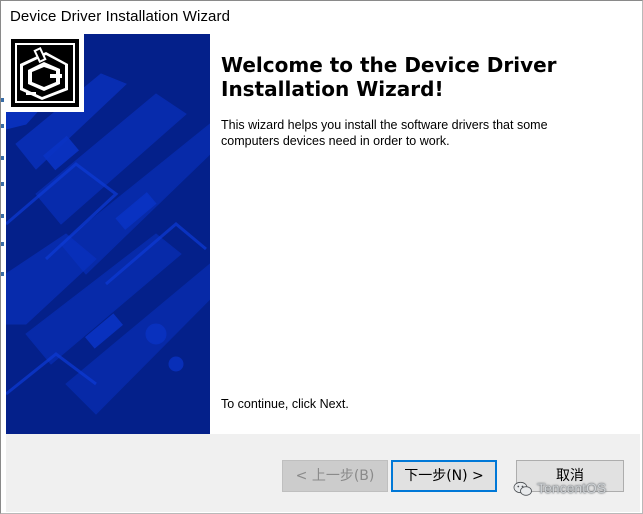 Image resolution: width=643 pixels, height=514 pixels. What do you see at coordinates (321, 16) in the screenshot?
I see `title-bar: Device Driver Installation Wizard` at bounding box center [321, 16].